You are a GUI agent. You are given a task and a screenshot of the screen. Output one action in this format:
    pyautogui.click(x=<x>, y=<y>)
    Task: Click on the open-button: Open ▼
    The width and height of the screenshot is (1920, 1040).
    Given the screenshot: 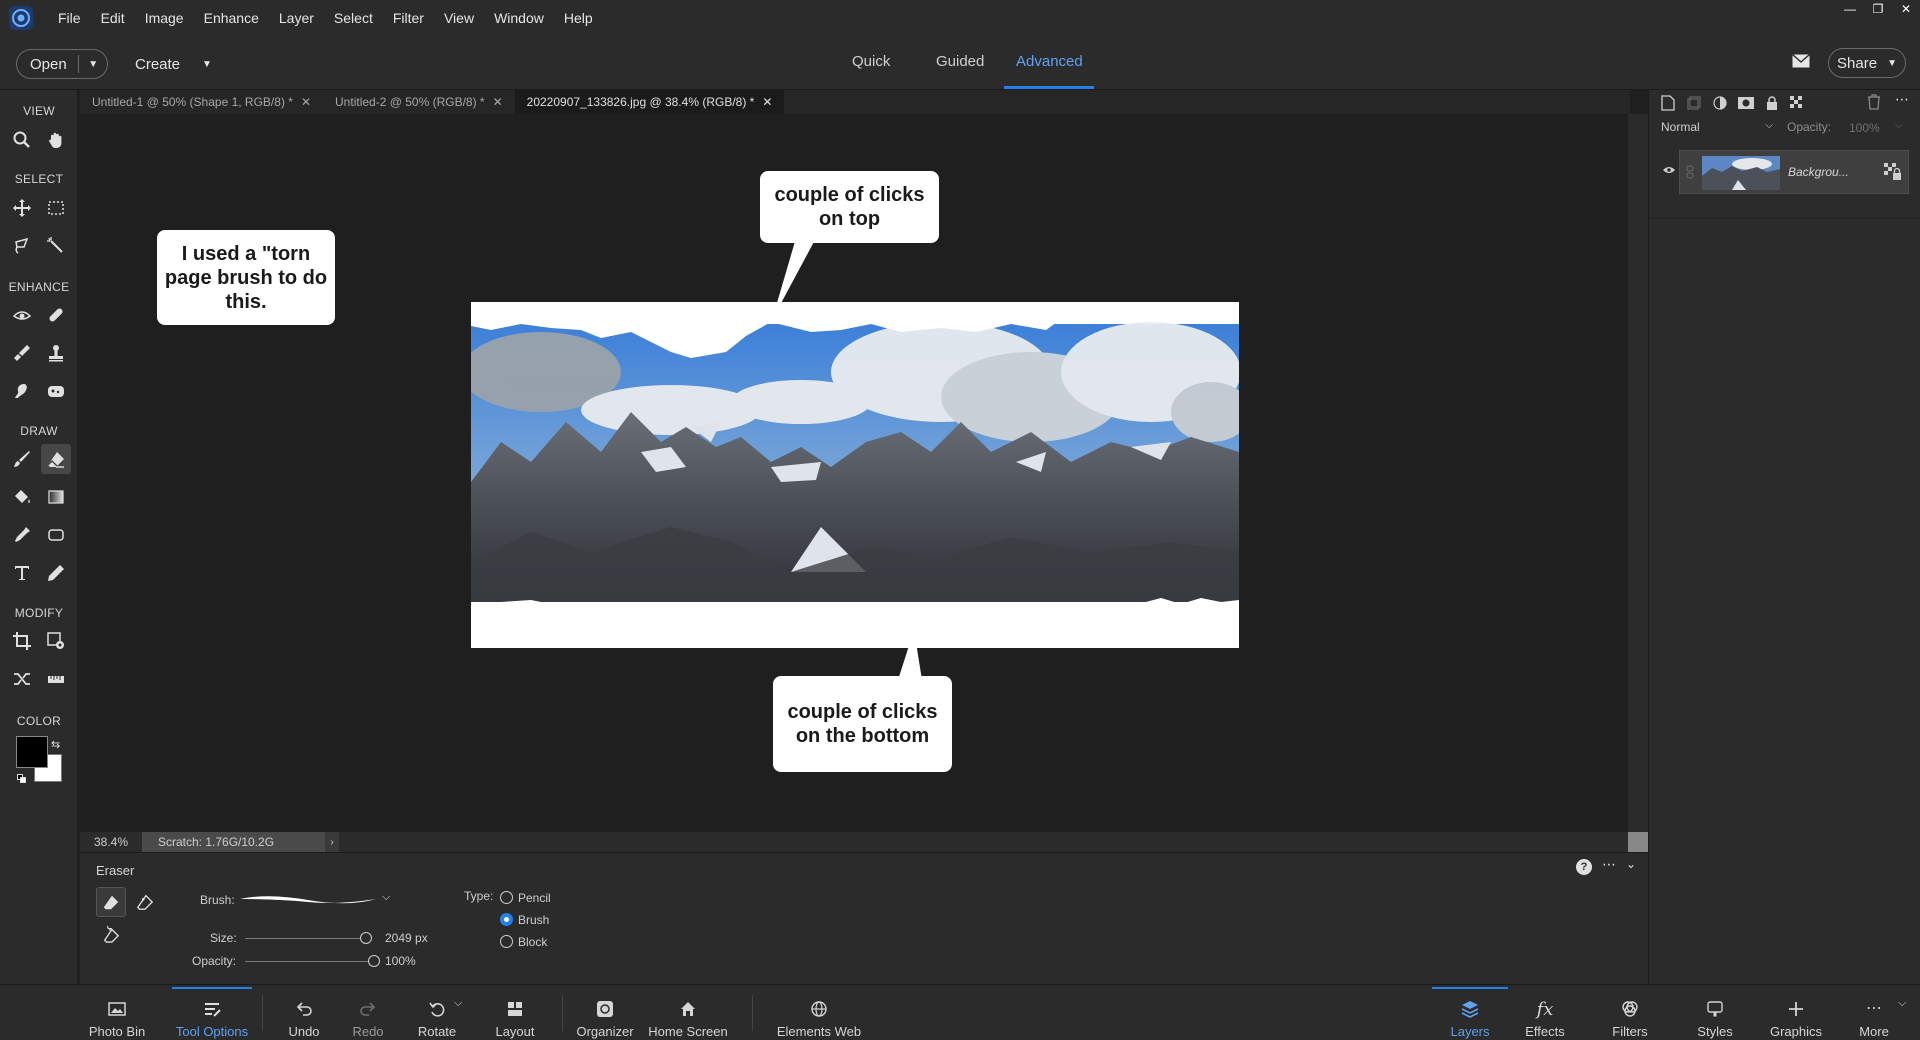 What is the action you would take?
    pyautogui.click(x=62, y=64)
    